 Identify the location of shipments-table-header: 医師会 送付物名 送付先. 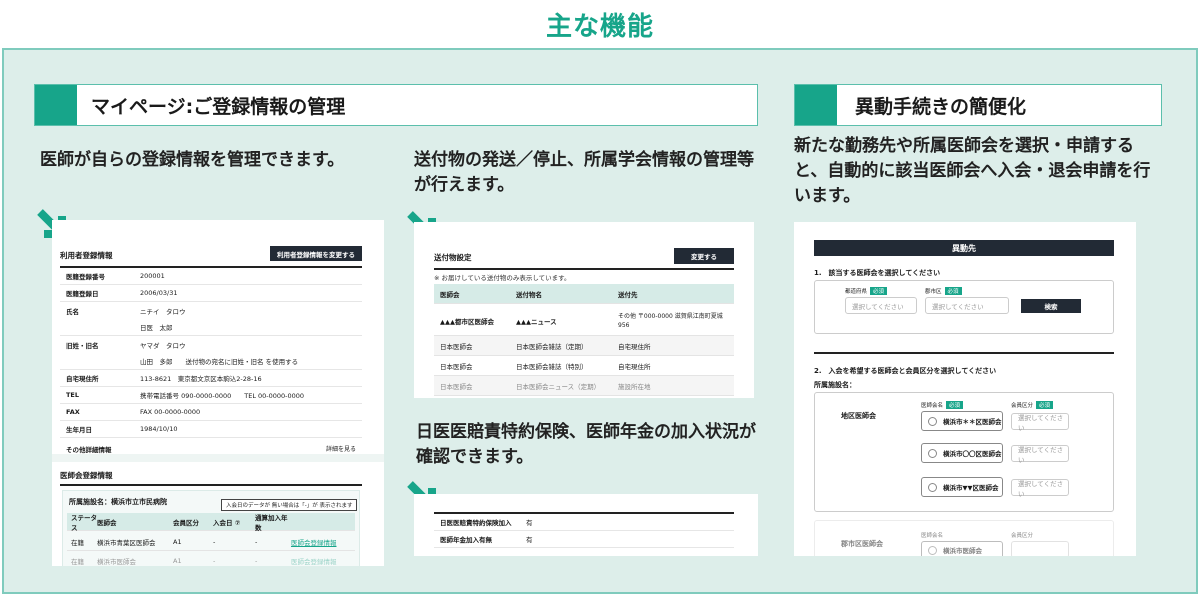
(584, 294).